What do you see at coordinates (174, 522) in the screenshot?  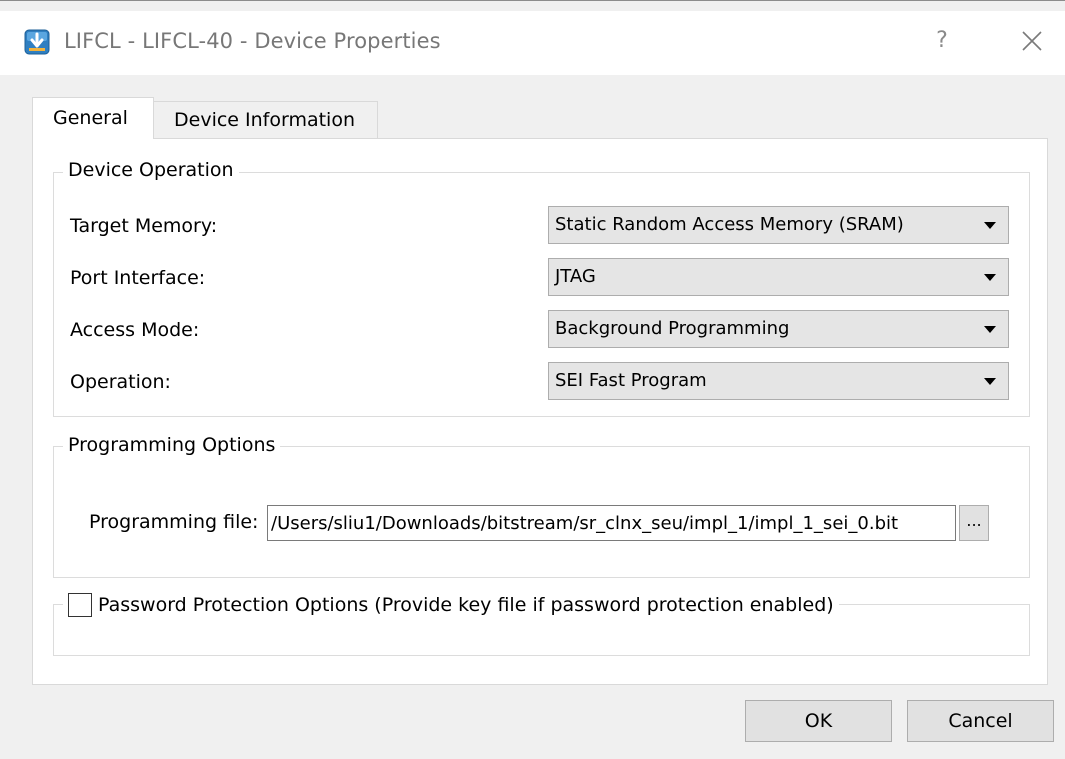 I see `programming-file-label: Programming file:` at bounding box center [174, 522].